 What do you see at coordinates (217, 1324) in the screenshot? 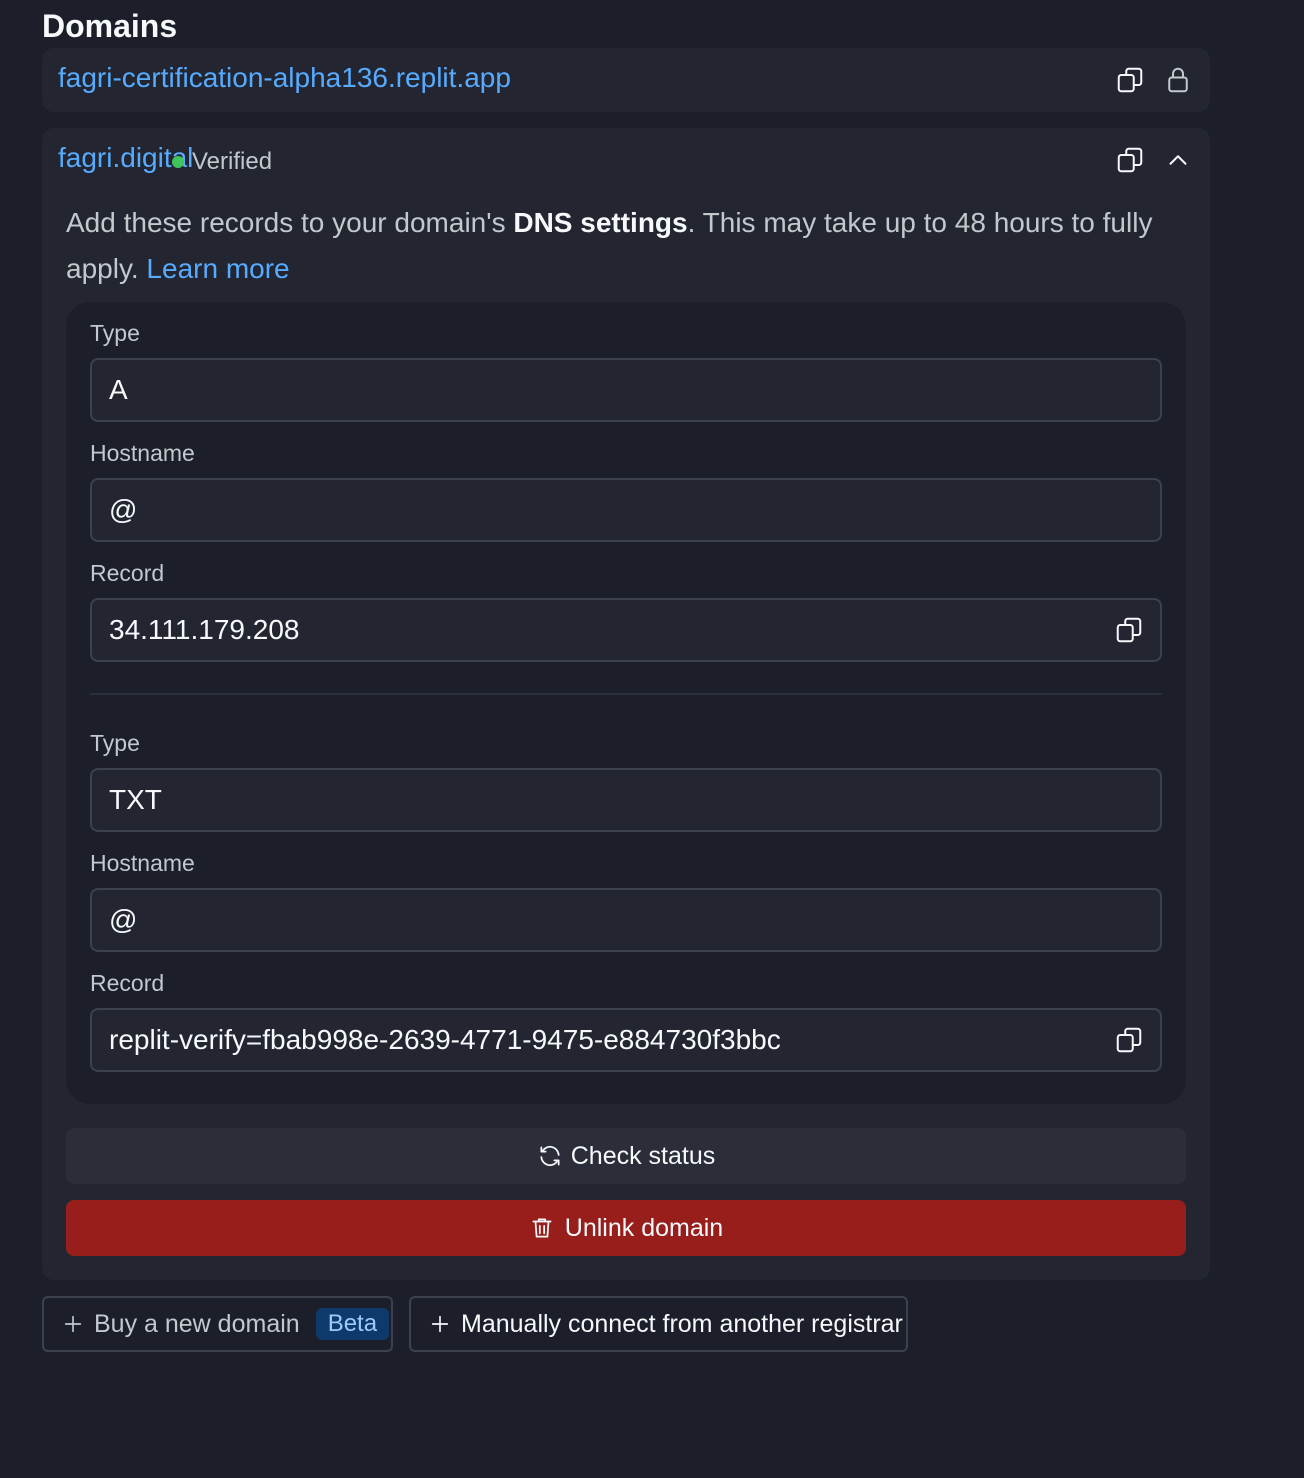
I see `buy-domain-button: Buy a new domain Beta` at bounding box center [217, 1324].